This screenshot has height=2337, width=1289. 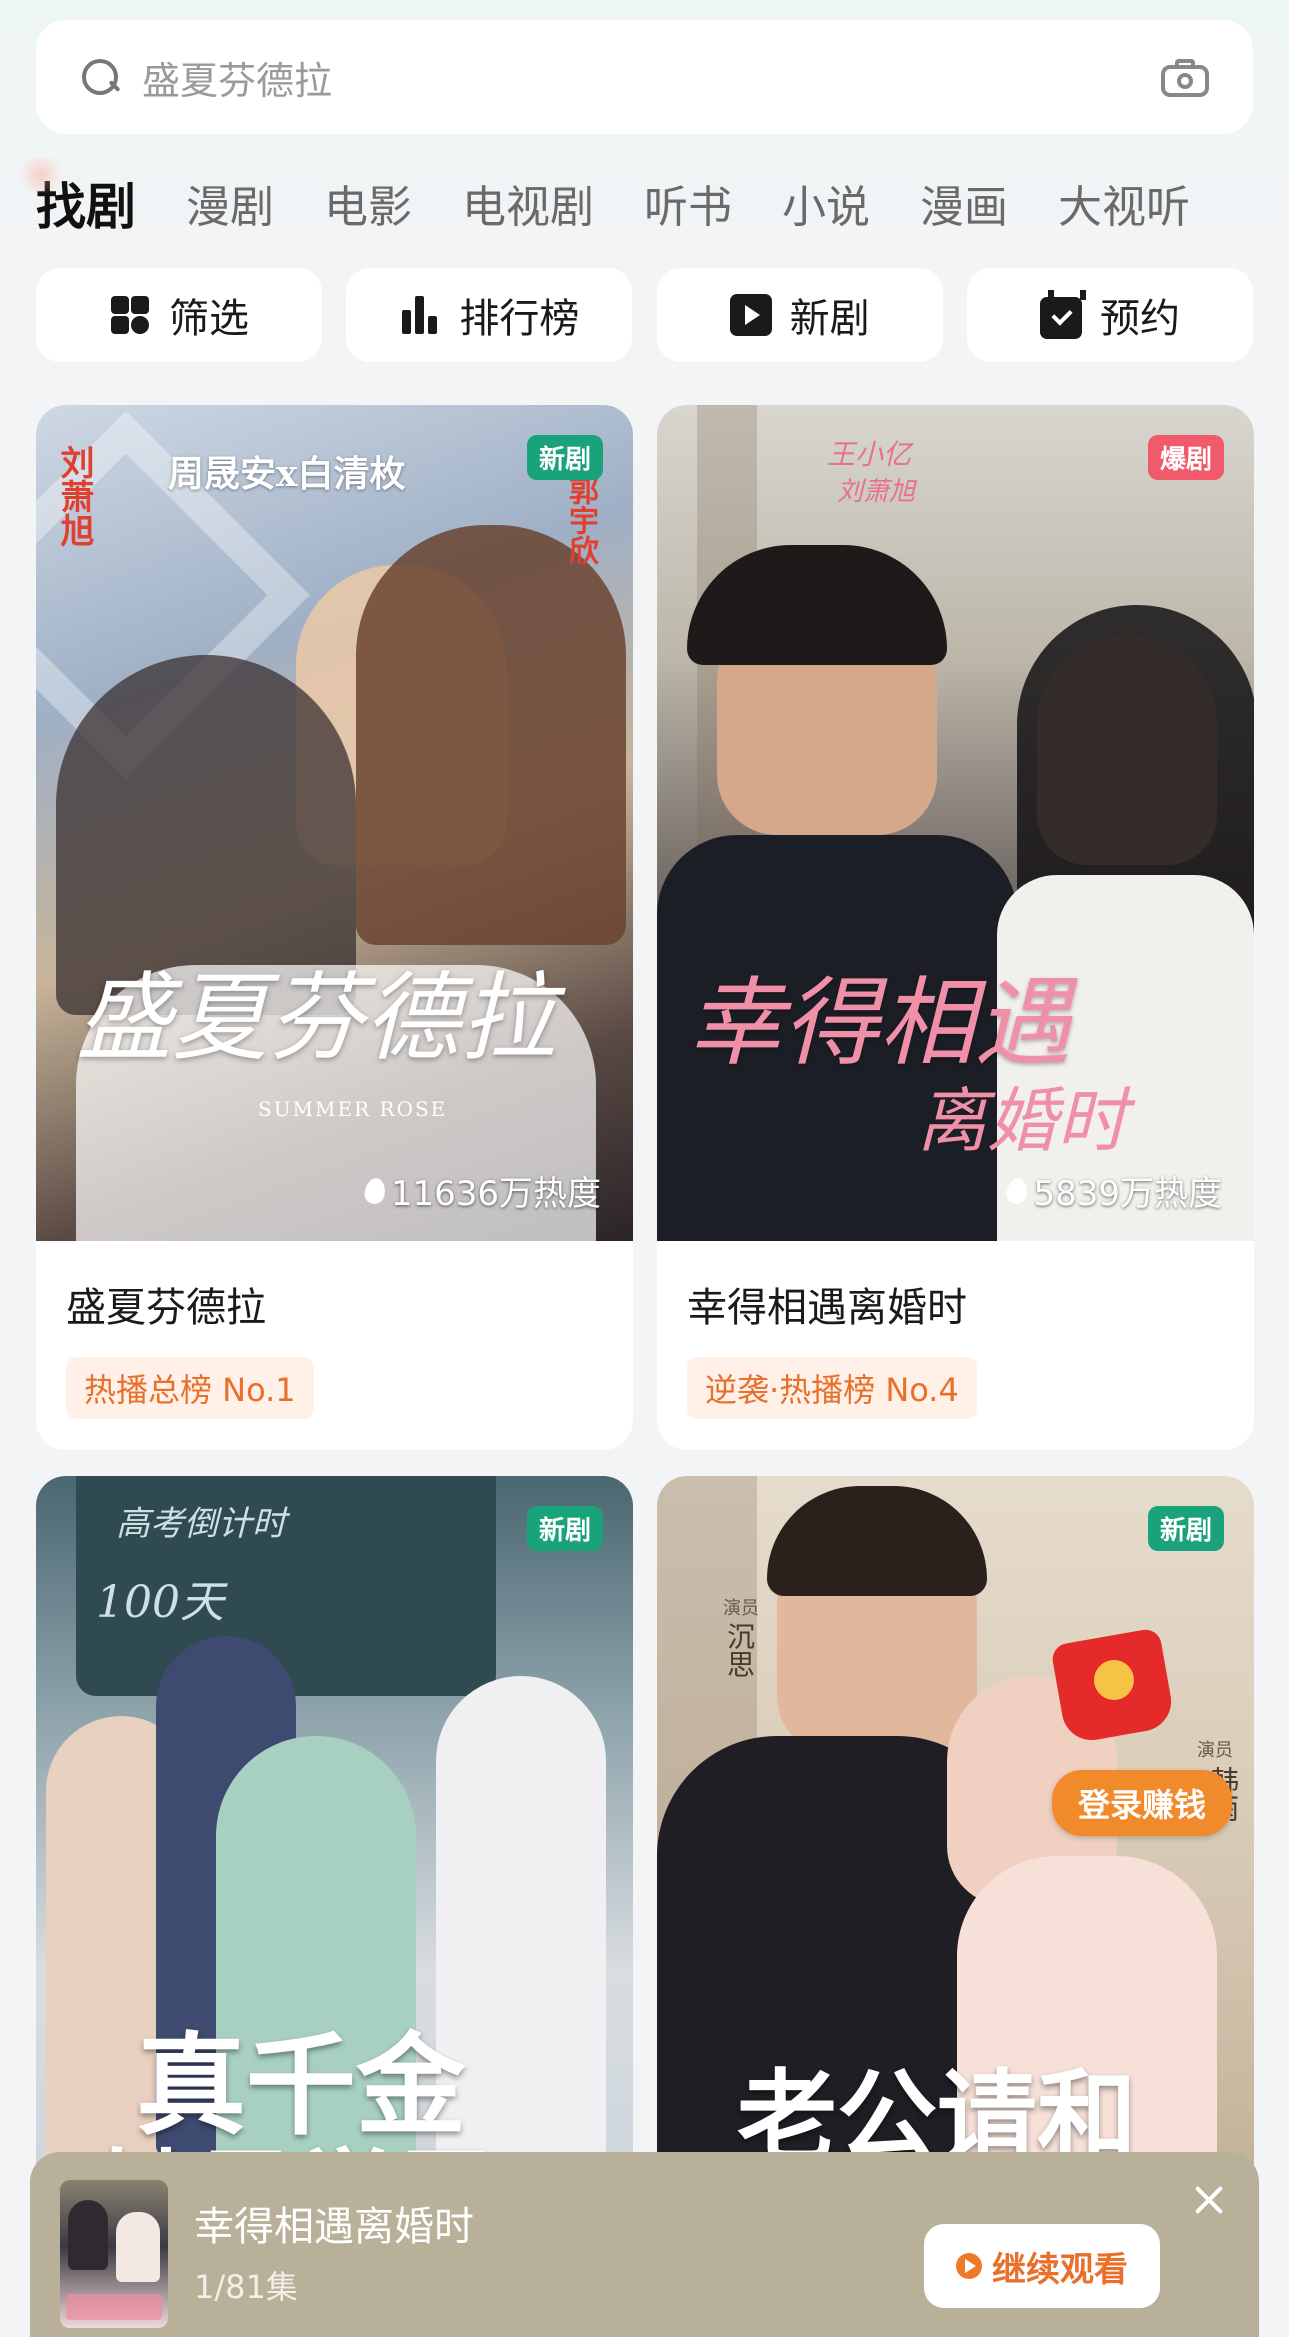 What do you see at coordinates (495, 1194) in the screenshot?
I see `heat-value: 11636万热度` at bounding box center [495, 1194].